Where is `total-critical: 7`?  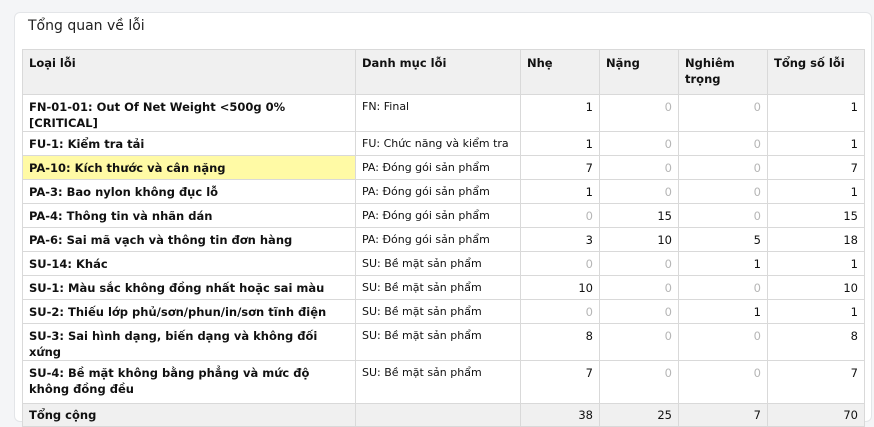 total-critical: 7 is located at coordinates (723, 415).